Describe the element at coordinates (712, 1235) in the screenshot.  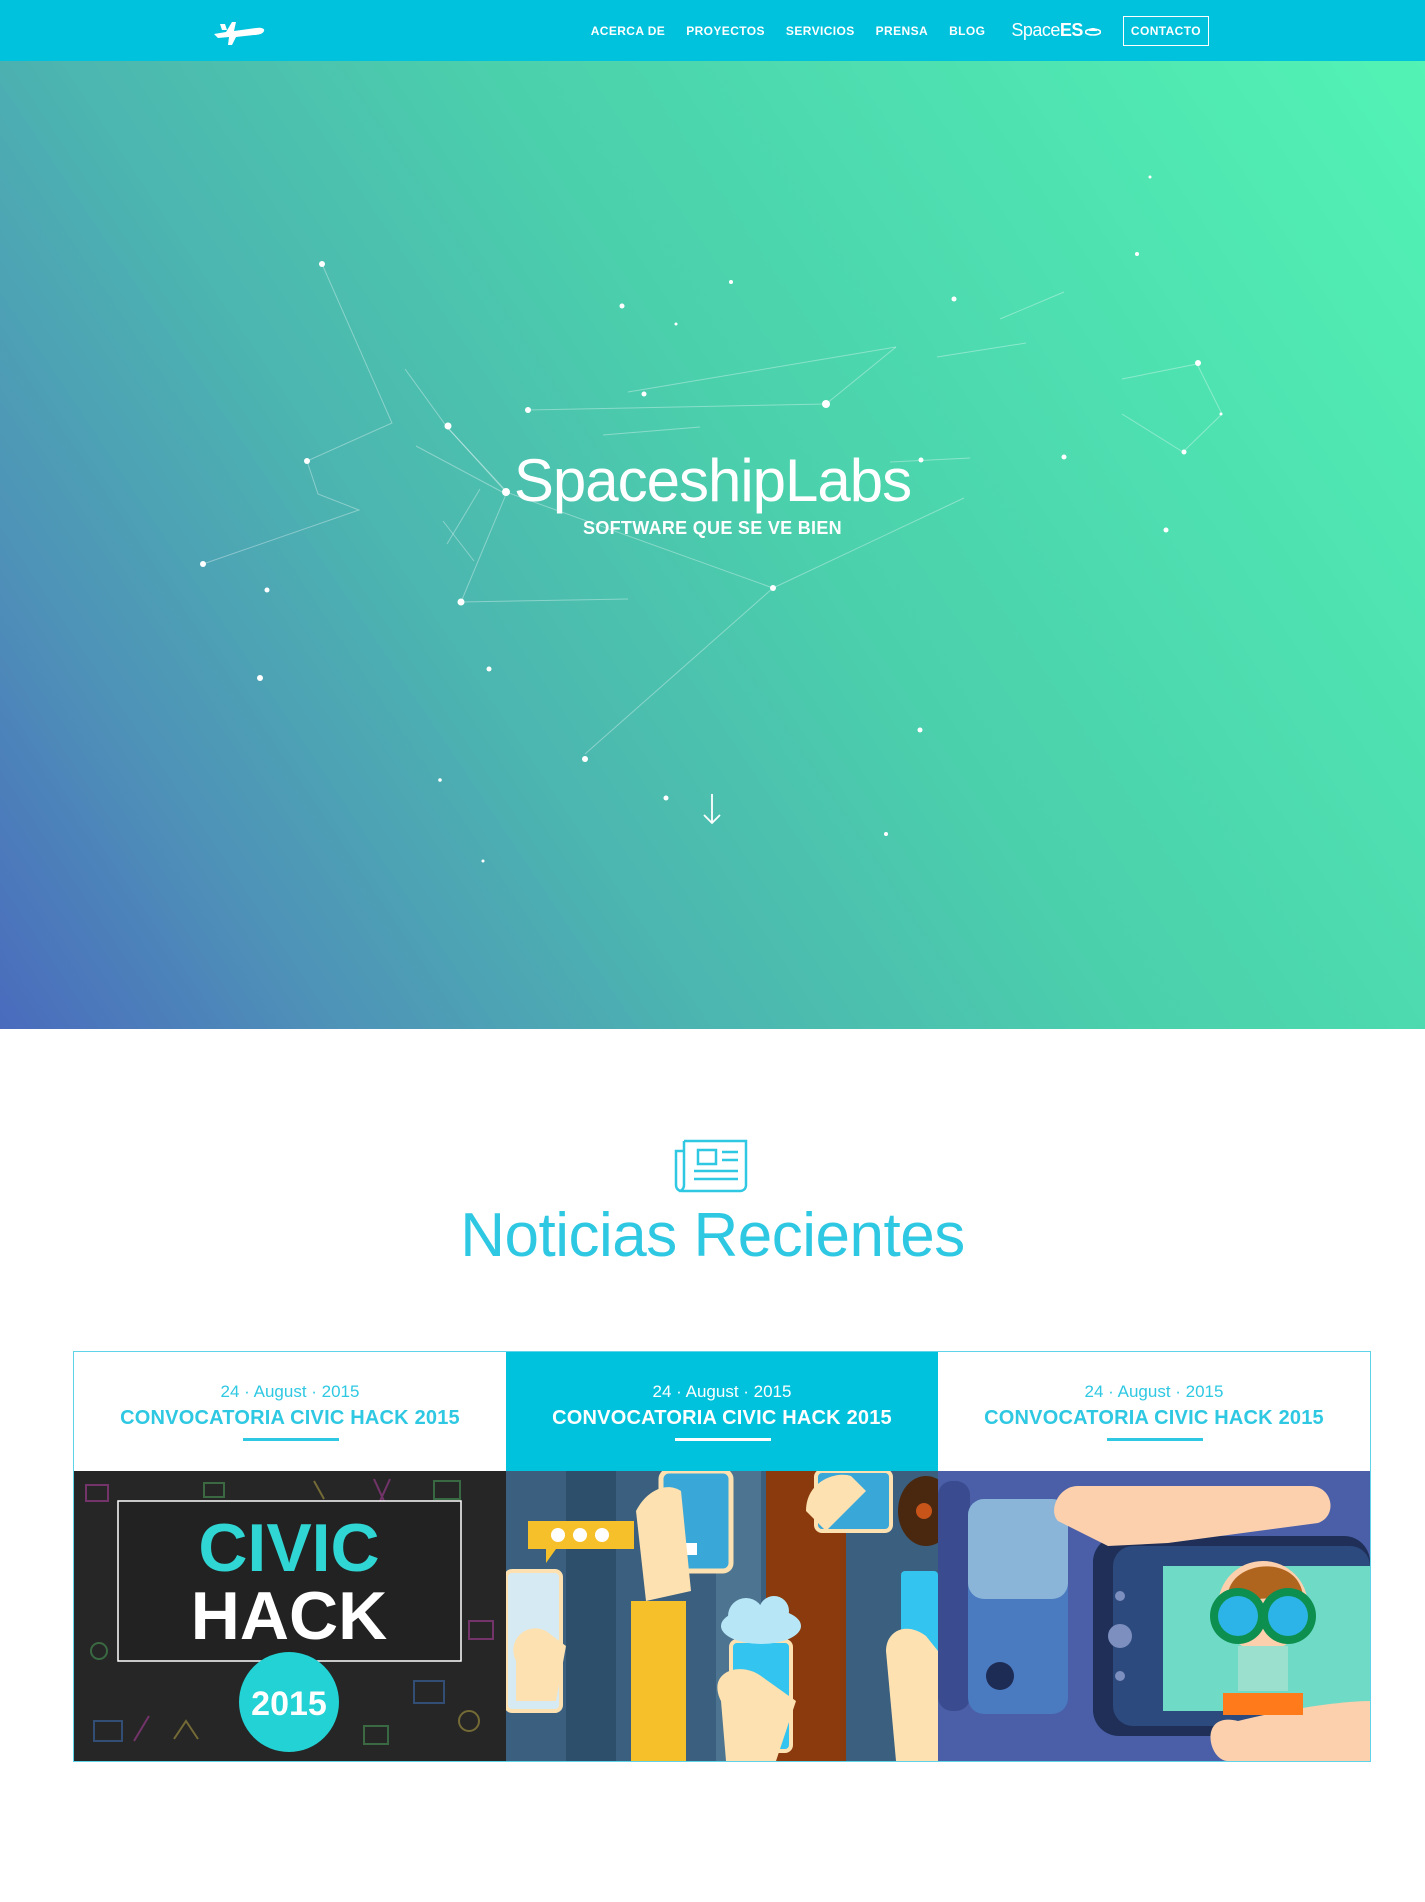
I see `news-section-title: Noticias Recientes` at that location.